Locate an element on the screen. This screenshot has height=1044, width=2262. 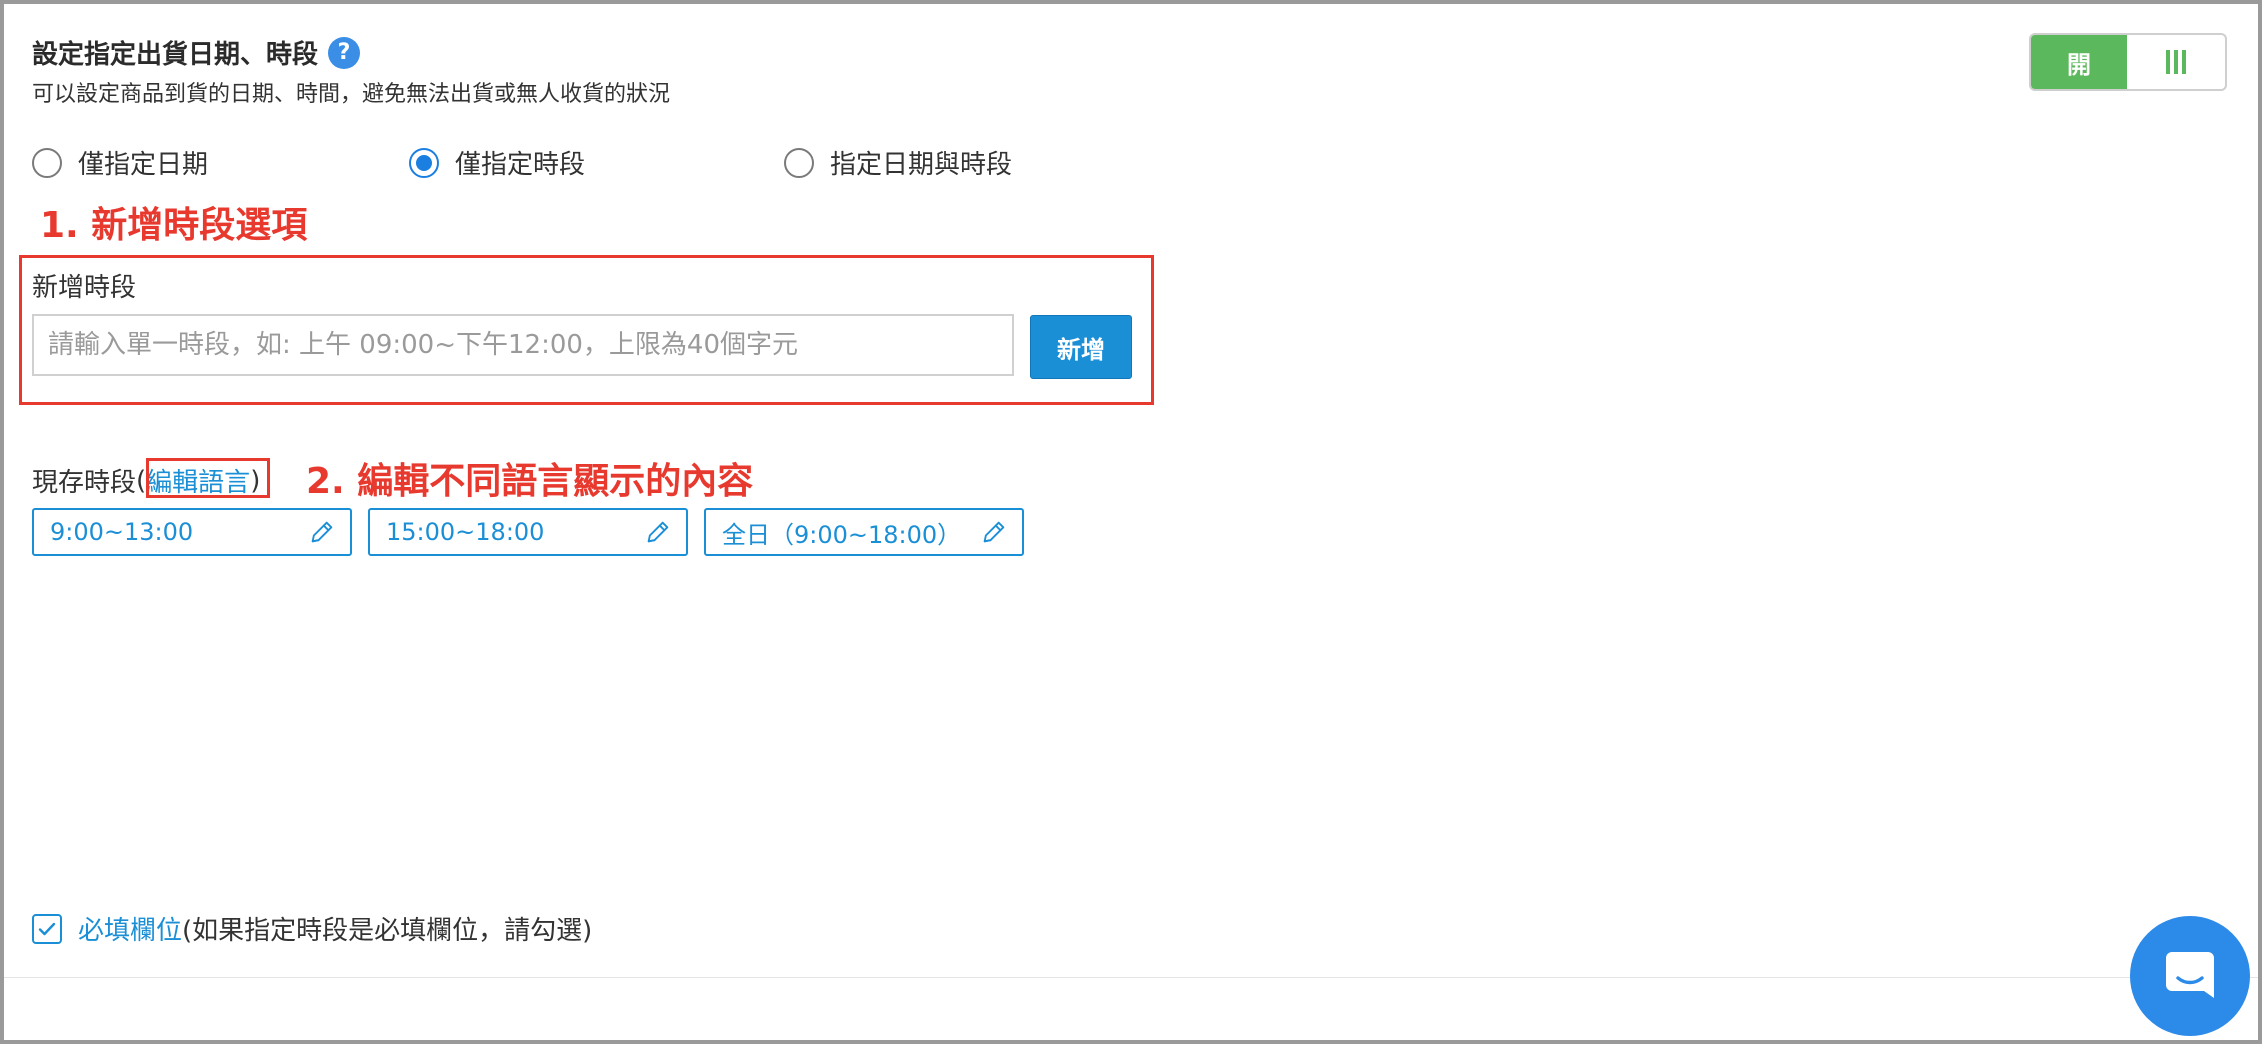
timeslot-text: 15:00~18:00 is located at coordinates (465, 532).